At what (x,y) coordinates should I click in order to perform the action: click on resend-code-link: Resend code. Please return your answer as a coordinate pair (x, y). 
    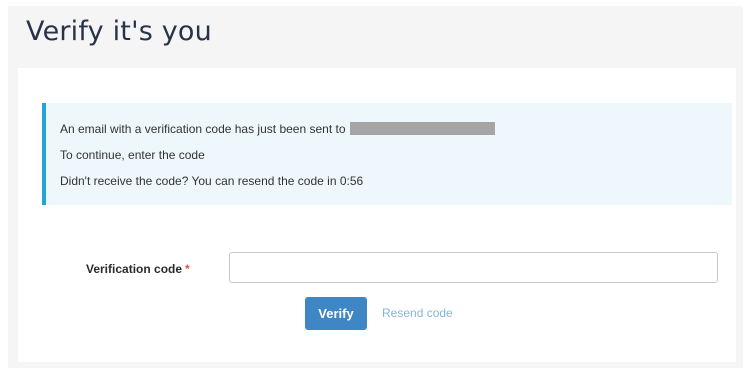
    Looking at the image, I should click on (417, 313).